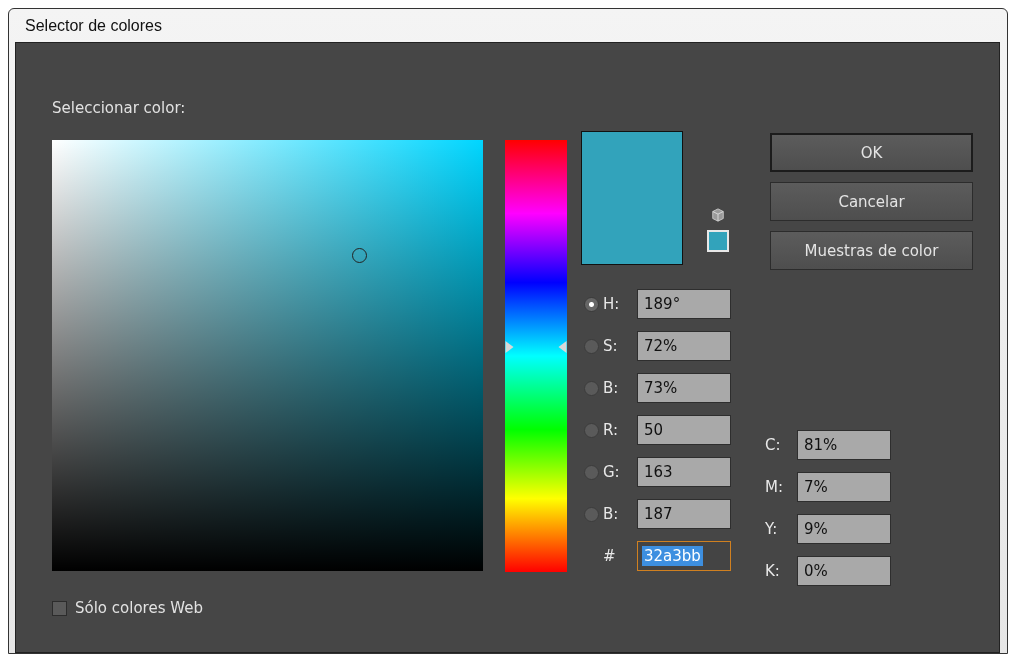 Image resolution: width=1013 pixels, height=654 pixels. Describe the element at coordinates (536, 356) in the screenshot. I see `hue-slider` at that location.